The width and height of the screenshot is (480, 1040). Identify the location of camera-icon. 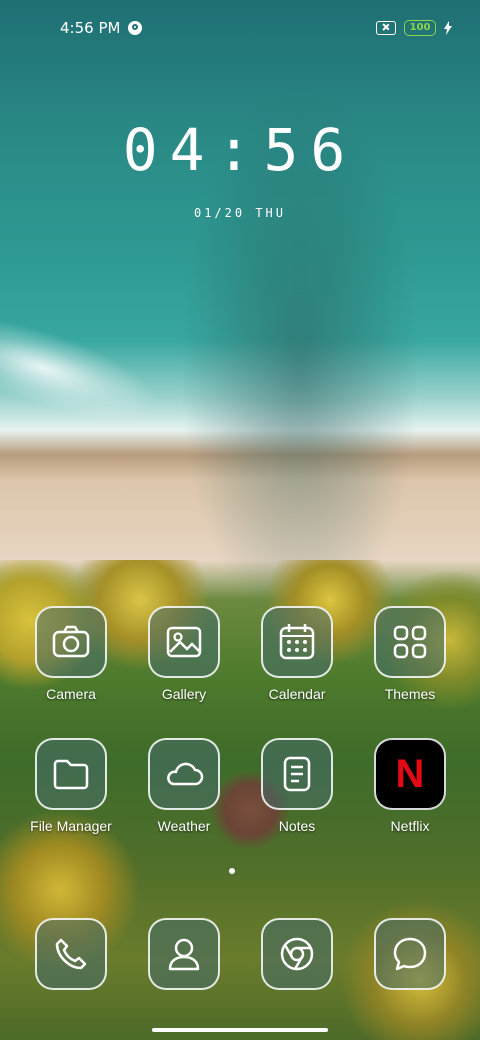
(71, 641).